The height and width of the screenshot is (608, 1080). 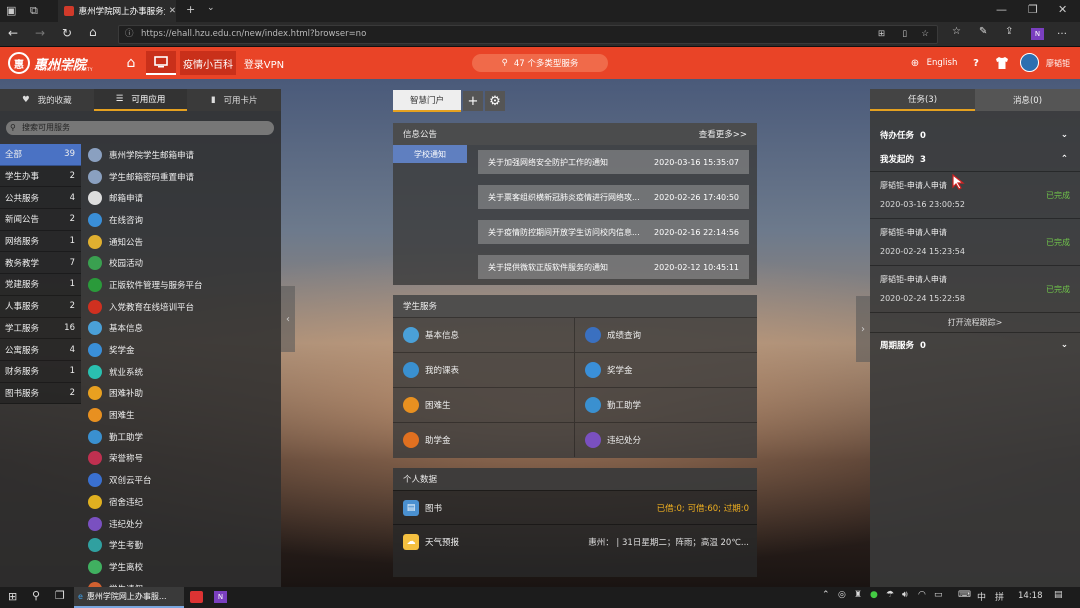 I want to click on back-icon: ←, so click(x=13, y=33).